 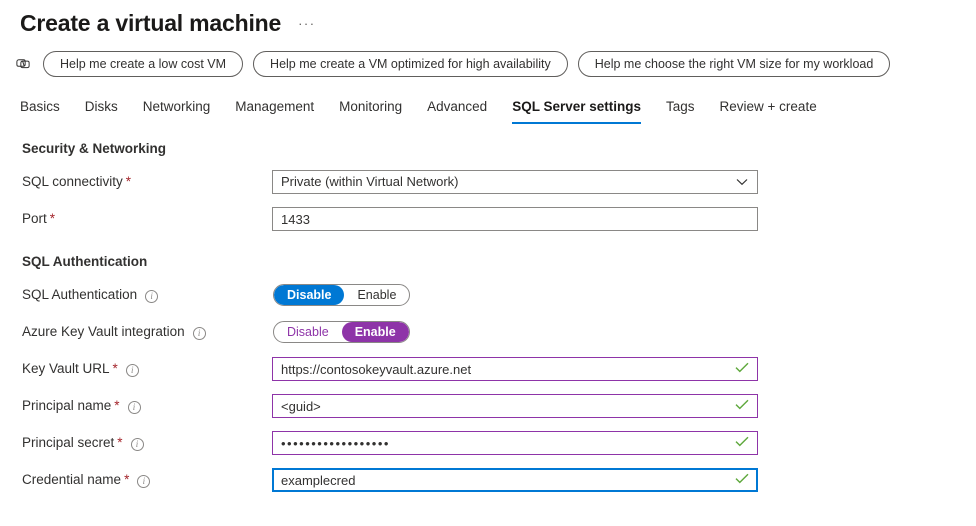 I want to click on tab-monitoring: Monitoring, so click(x=370, y=111).